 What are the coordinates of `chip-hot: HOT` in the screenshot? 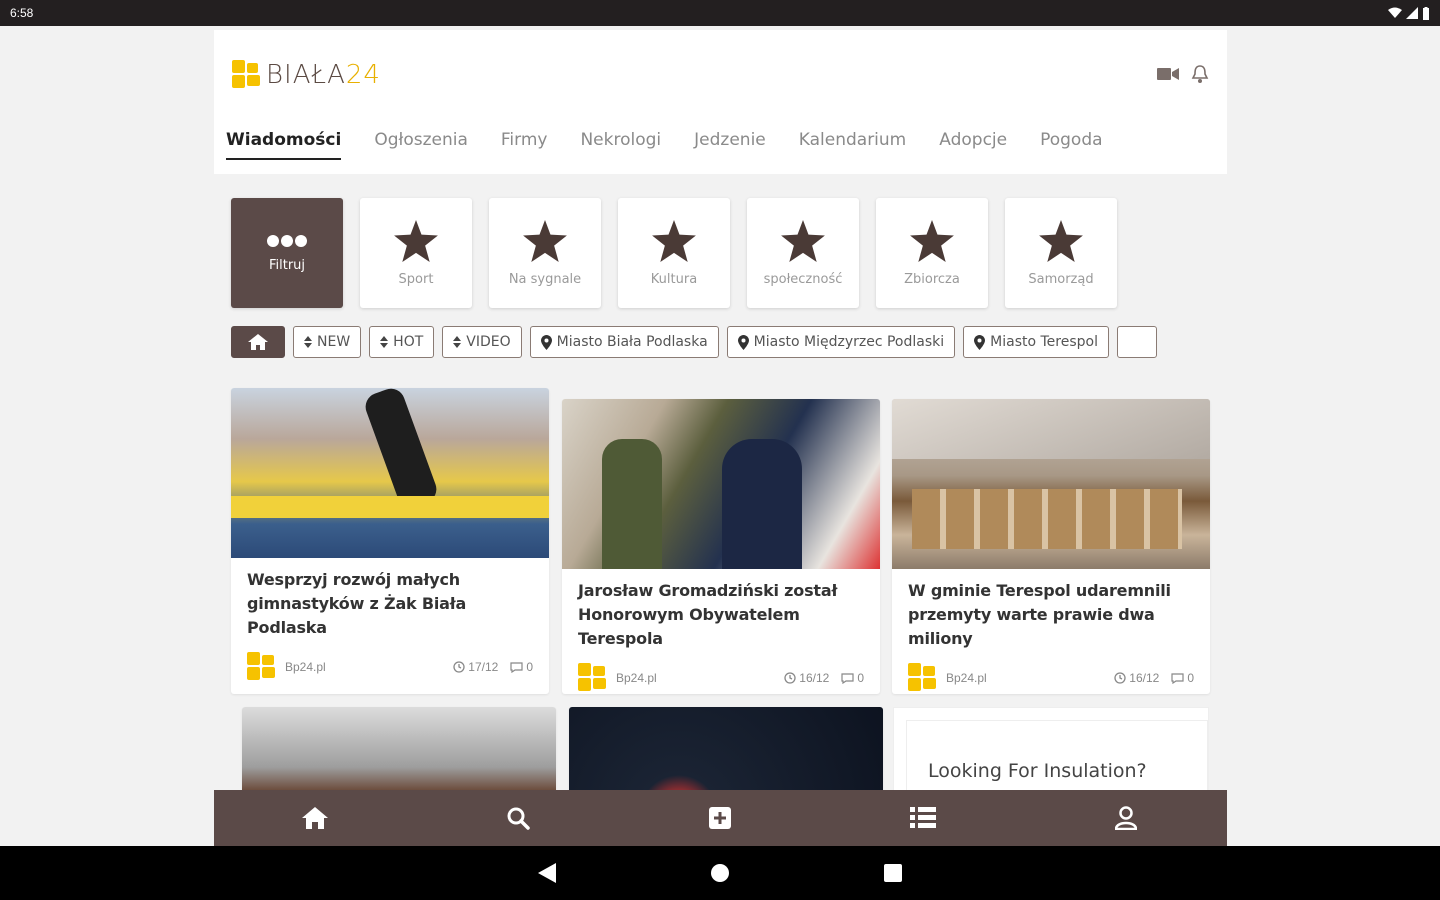 It's located at (402, 342).